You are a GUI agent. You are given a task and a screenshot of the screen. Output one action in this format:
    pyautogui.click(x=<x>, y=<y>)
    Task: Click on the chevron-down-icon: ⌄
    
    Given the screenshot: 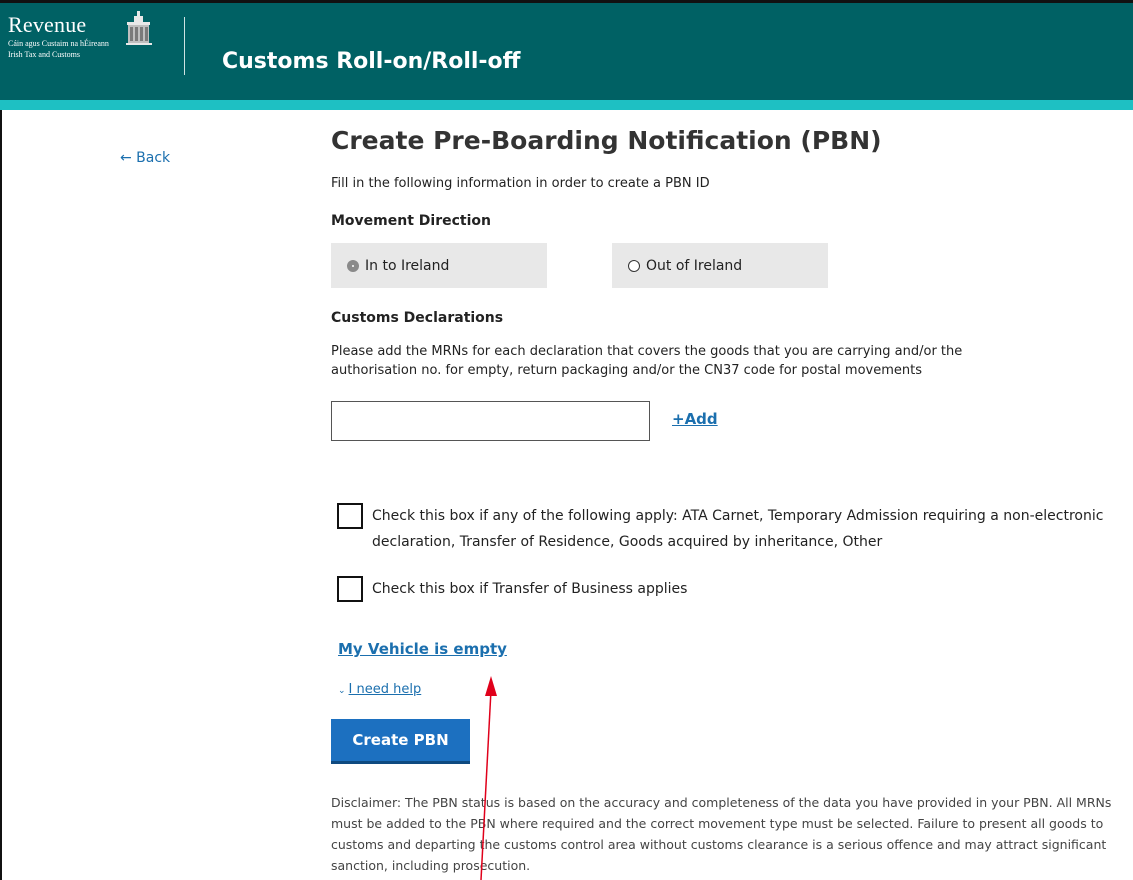 What is the action you would take?
    pyautogui.click(x=342, y=691)
    